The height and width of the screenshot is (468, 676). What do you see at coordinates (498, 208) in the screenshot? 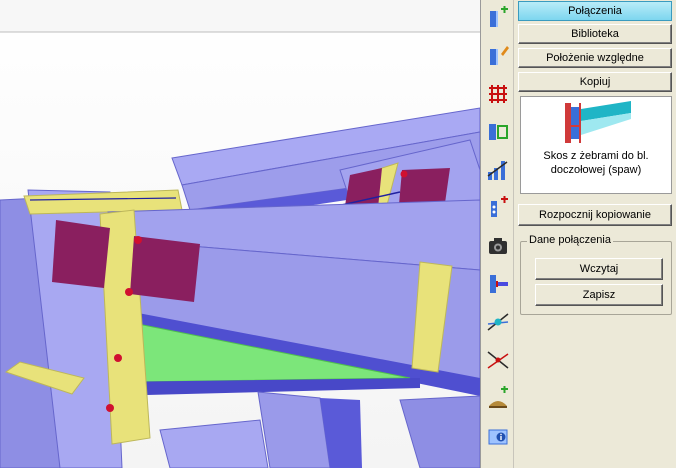
I see `add-node-icon` at bounding box center [498, 208].